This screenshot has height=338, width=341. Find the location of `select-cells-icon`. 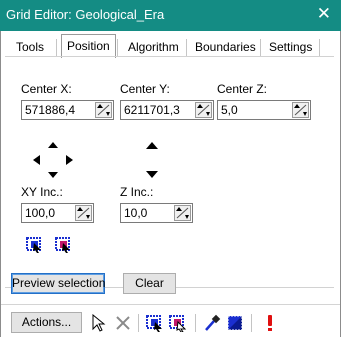

select-cells-icon is located at coordinates (155, 323).